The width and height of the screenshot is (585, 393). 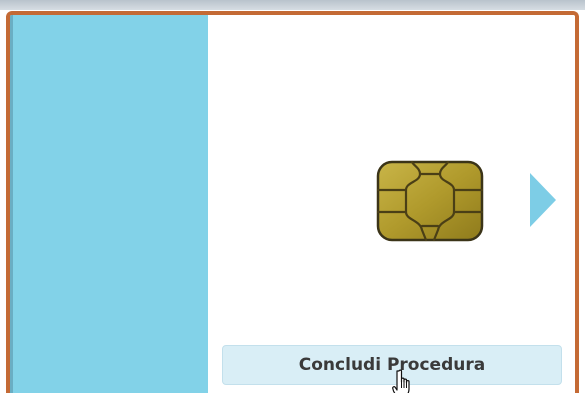 What do you see at coordinates (11, 204) in the screenshot?
I see `side-panel-edge` at bounding box center [11, 204].